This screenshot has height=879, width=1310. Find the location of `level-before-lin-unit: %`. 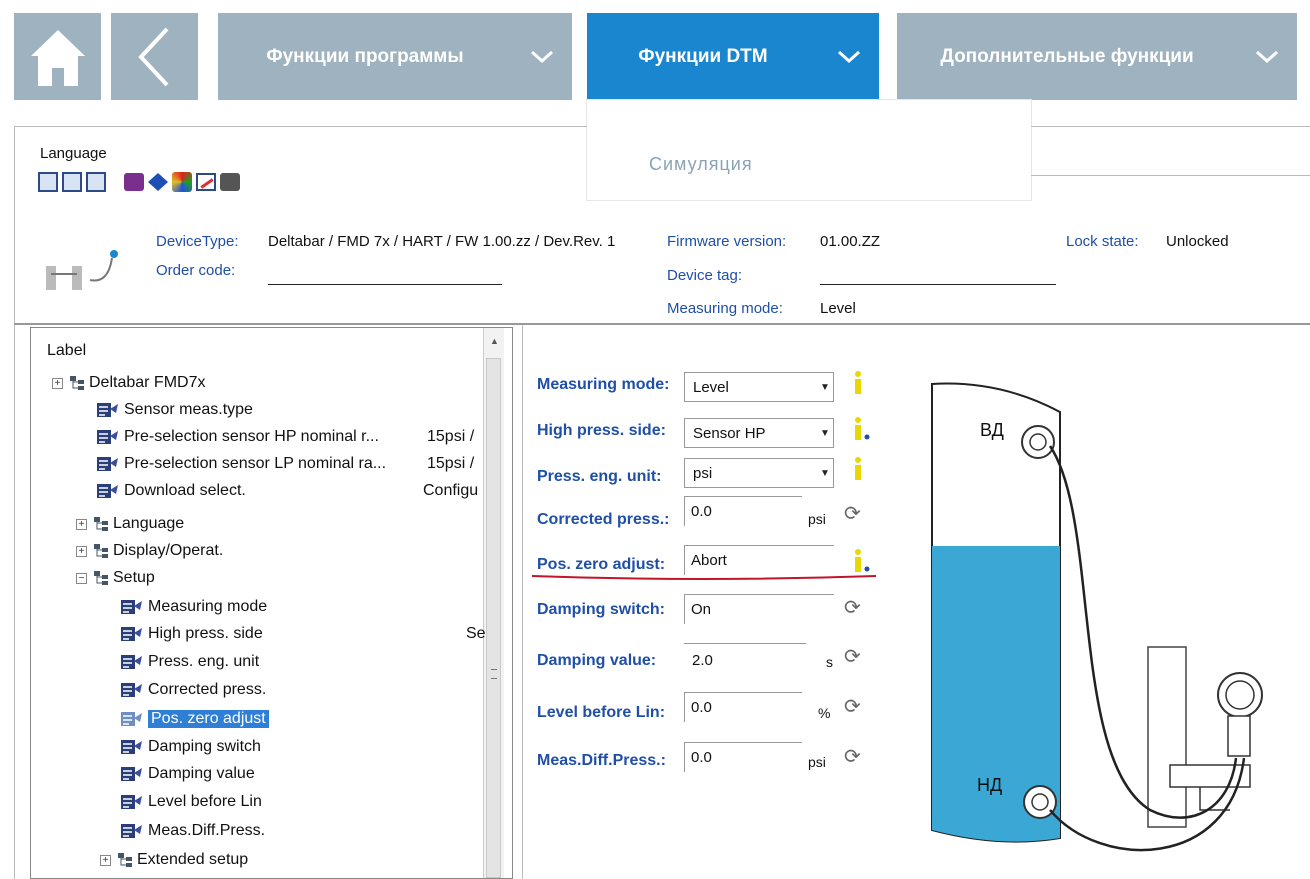

level-before-lin-unit: % is located at coordinates (824, 713).